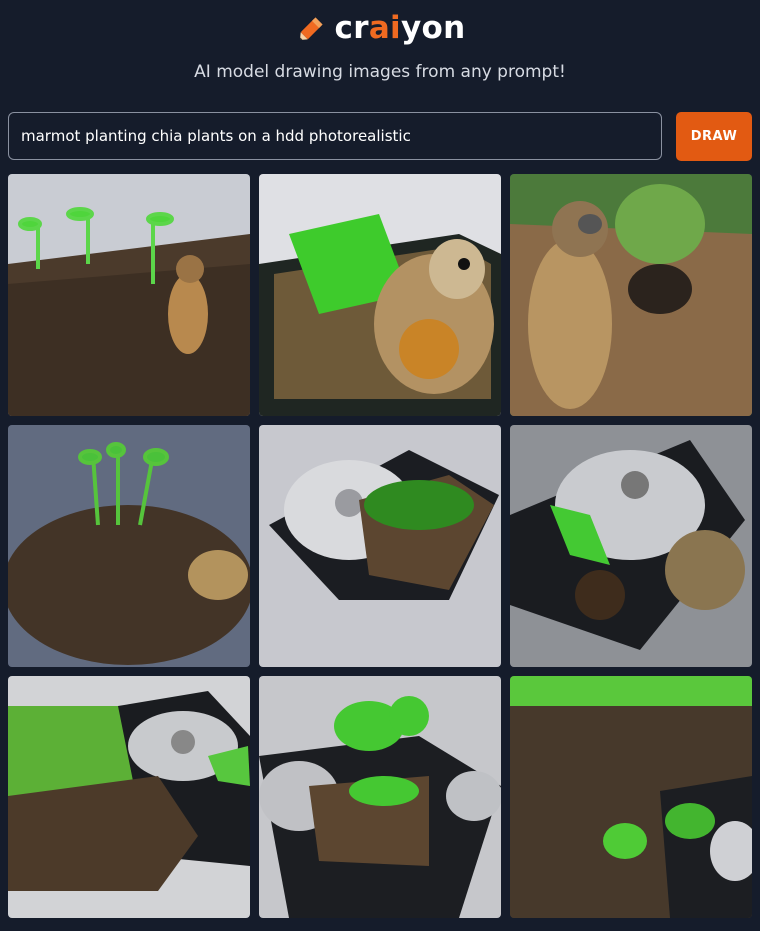 The height and width of the screenshot is (931, 760). Describe the element at coordinates (380, 72) in the screenshot. I see `tagline: AI model drawing images from any prompt!` at that location.